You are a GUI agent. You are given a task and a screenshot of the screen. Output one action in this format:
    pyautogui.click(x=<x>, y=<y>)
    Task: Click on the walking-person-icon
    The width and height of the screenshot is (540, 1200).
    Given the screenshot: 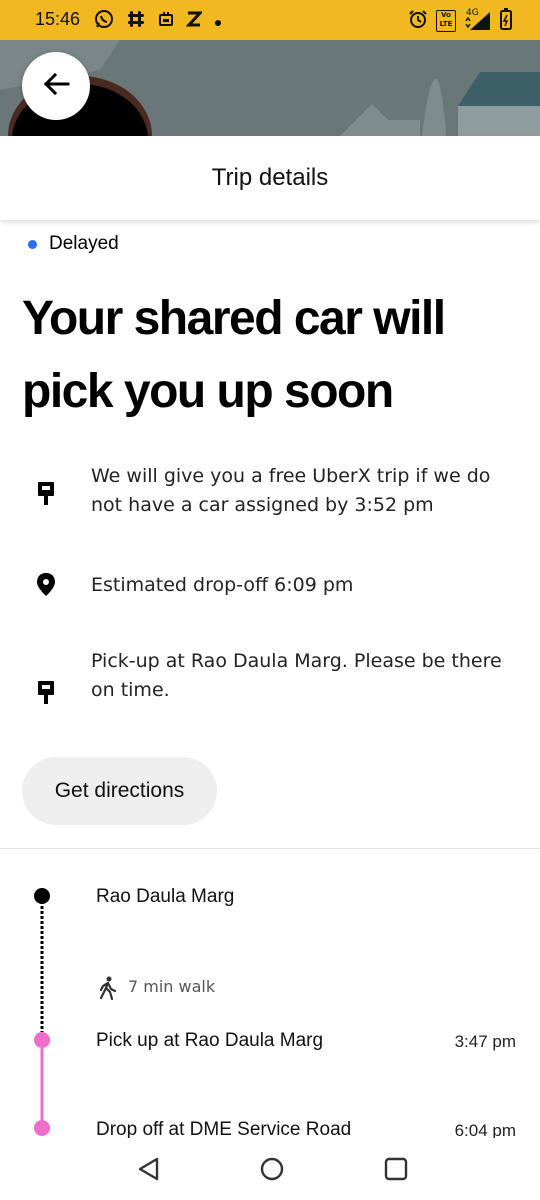 What is the action you would take?
    pyautogui.click(x=108, y=990)
    